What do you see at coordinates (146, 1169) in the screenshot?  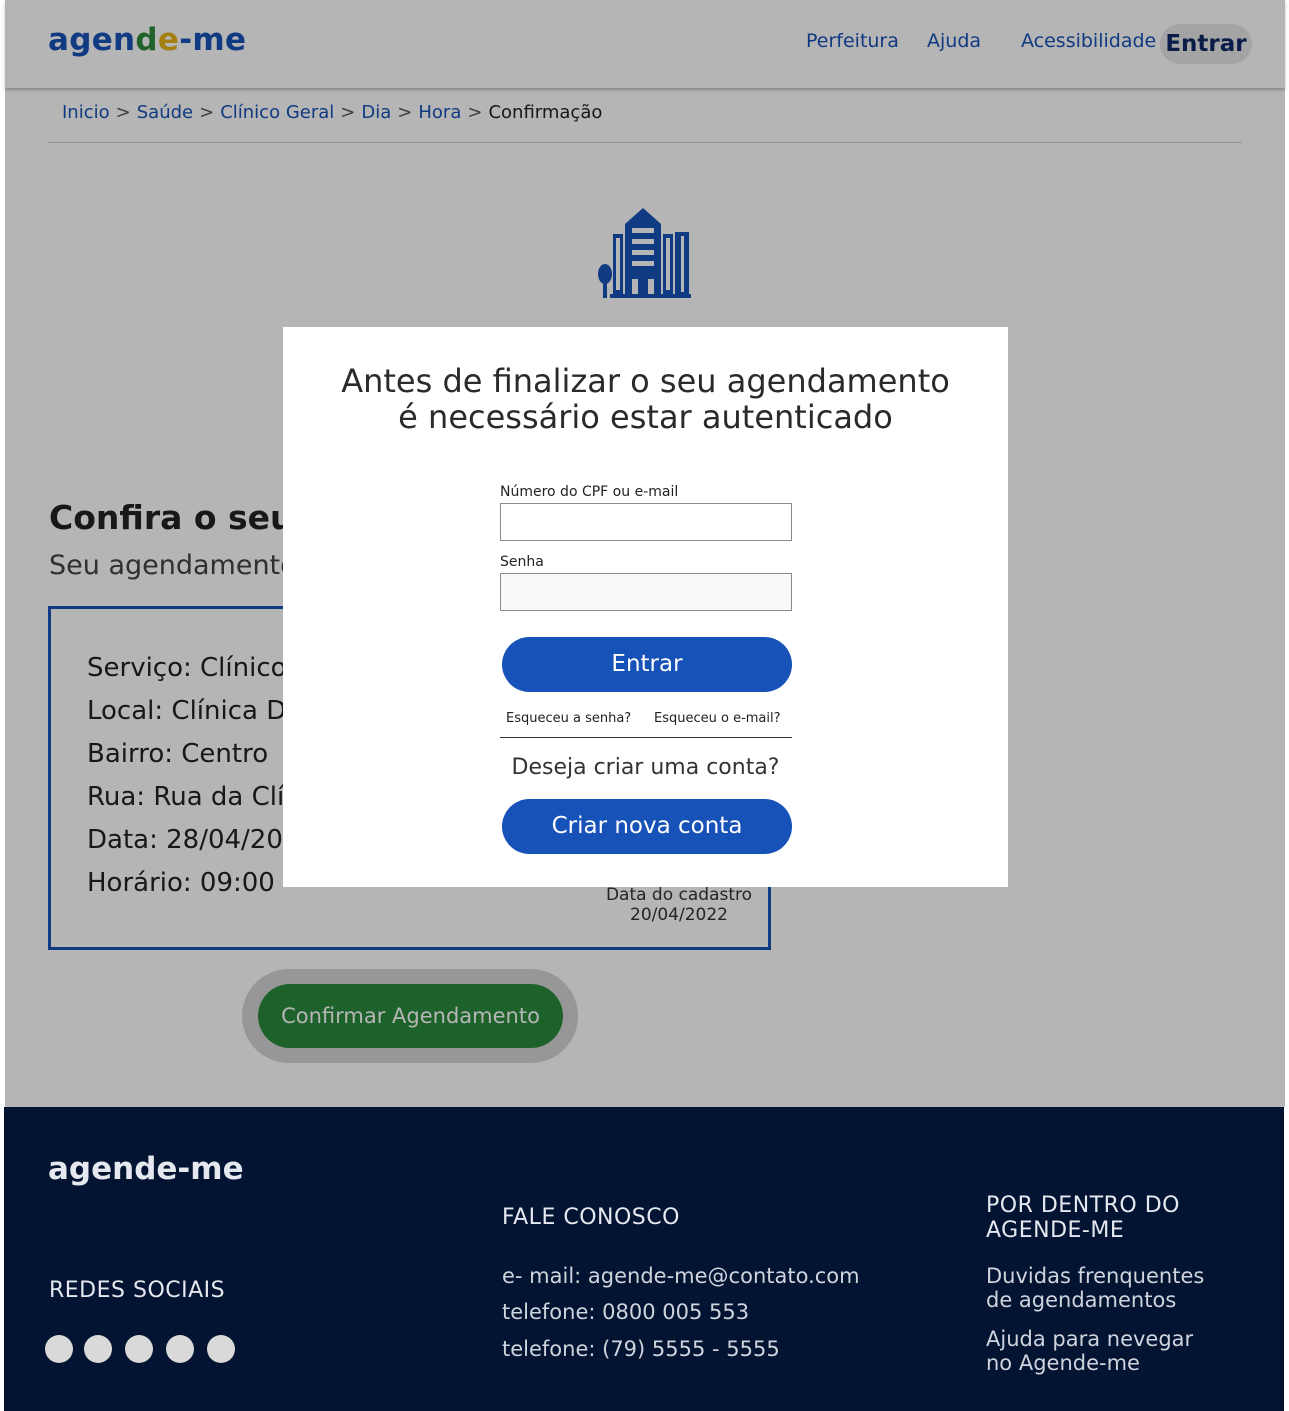 I see `footer-logo: agende-me` at bounding box center [146, 1169].